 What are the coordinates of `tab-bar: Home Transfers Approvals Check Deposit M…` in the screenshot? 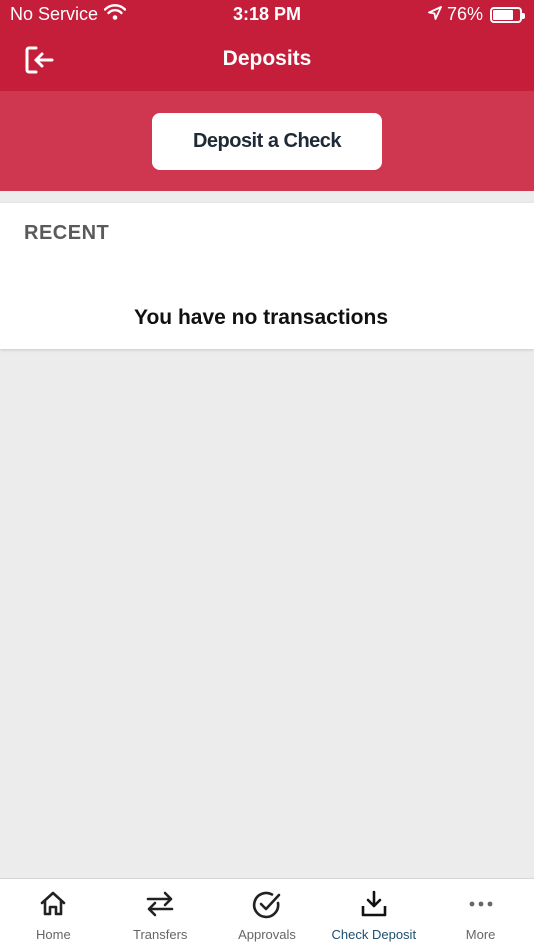 It's located at (267, 914).